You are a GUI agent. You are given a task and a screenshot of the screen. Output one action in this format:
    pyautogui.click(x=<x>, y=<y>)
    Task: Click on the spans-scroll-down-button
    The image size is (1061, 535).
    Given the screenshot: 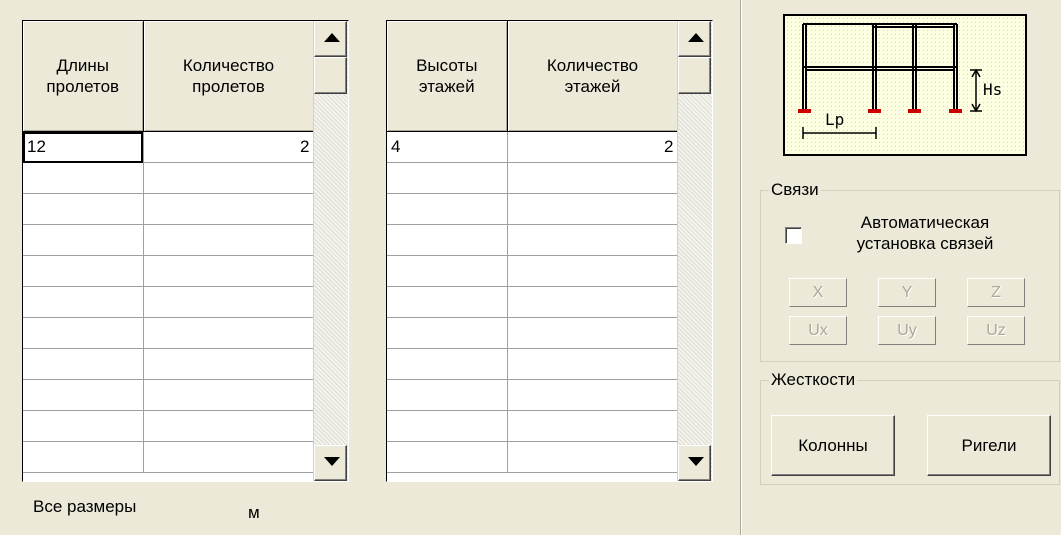 What is the action you would take?
    pyautogui.click(x=330, y=463)
    